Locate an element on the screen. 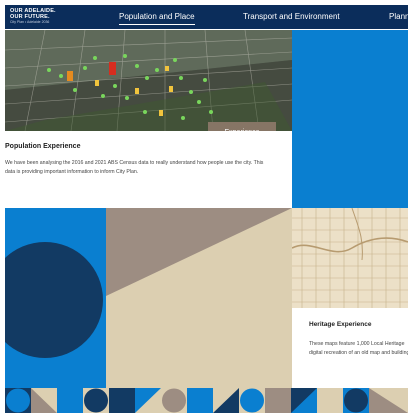 The width and height of the screenshot is (408, 413). blue-color-panel is located at coordinates (350, 119).